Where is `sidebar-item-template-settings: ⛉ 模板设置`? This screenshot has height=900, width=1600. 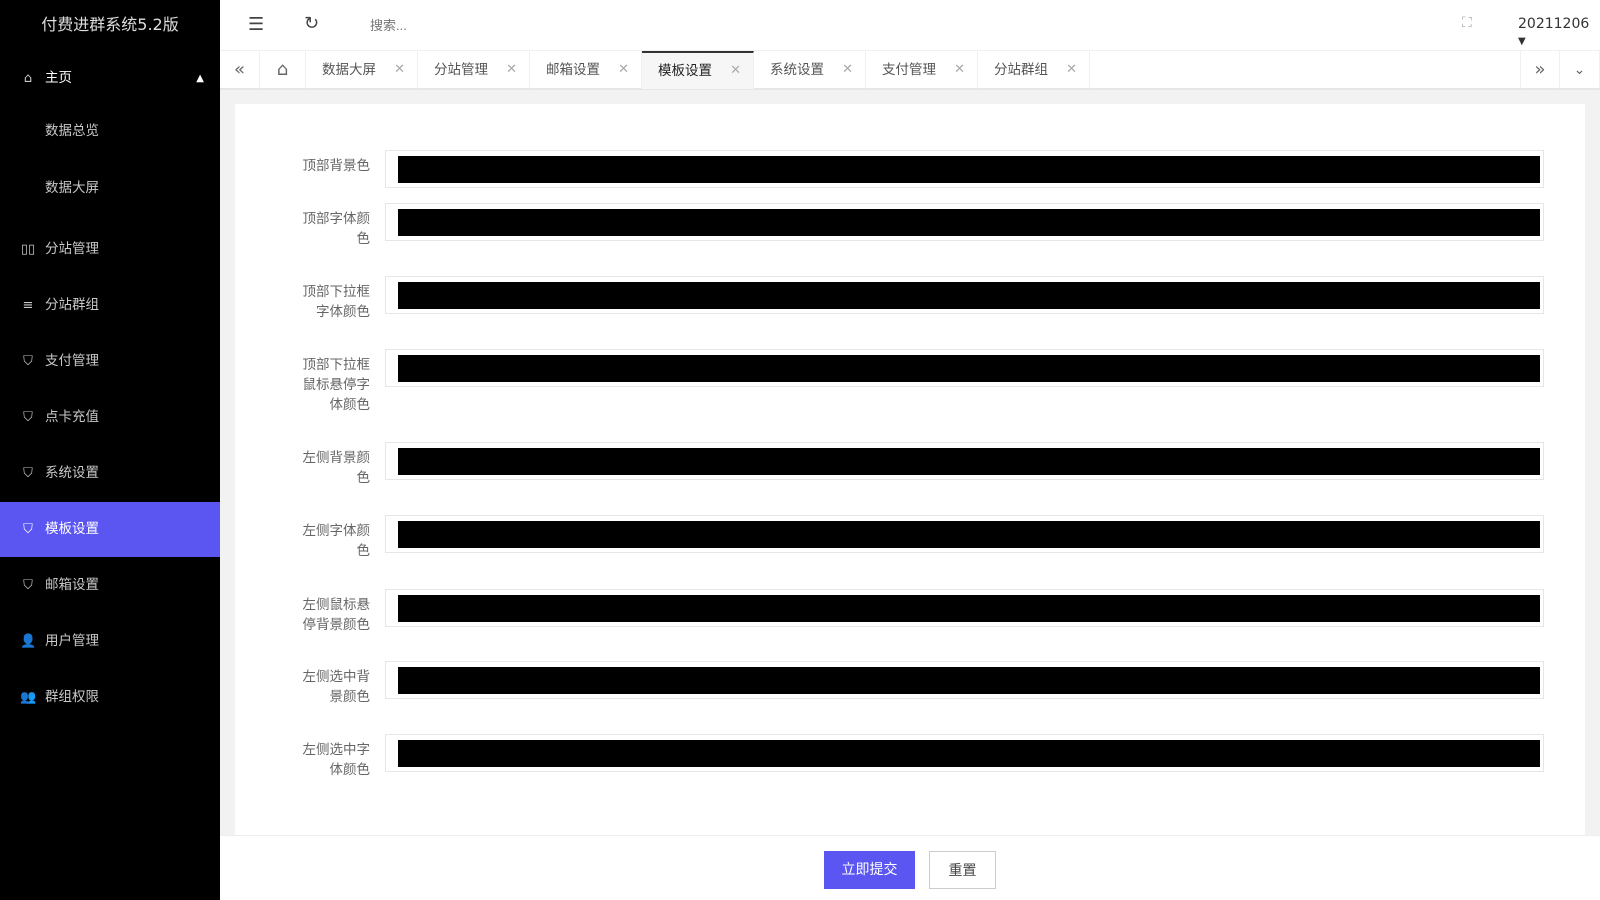 sidebar-item-template-settings: ⛉ 模板设置 is located at coordinates (110, 529).